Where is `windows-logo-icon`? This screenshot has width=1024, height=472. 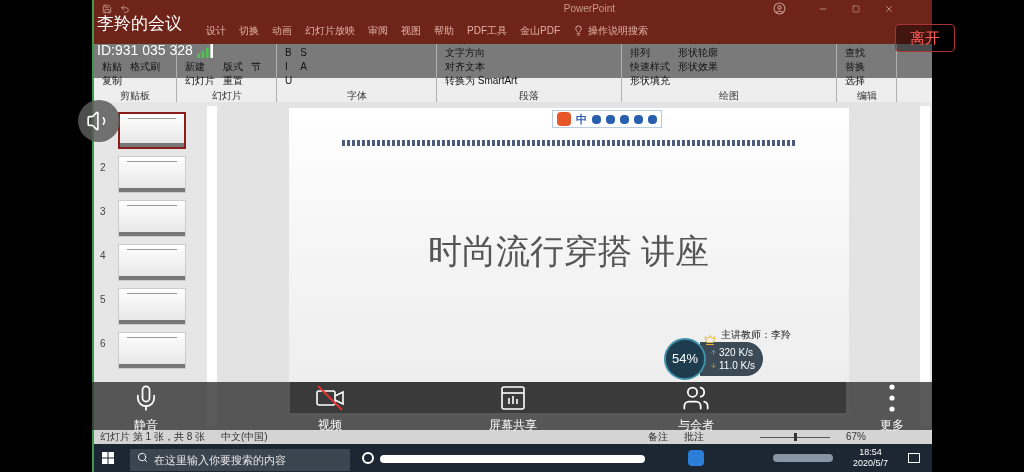
windows-logo-icon is located at coordinates (108, 458).